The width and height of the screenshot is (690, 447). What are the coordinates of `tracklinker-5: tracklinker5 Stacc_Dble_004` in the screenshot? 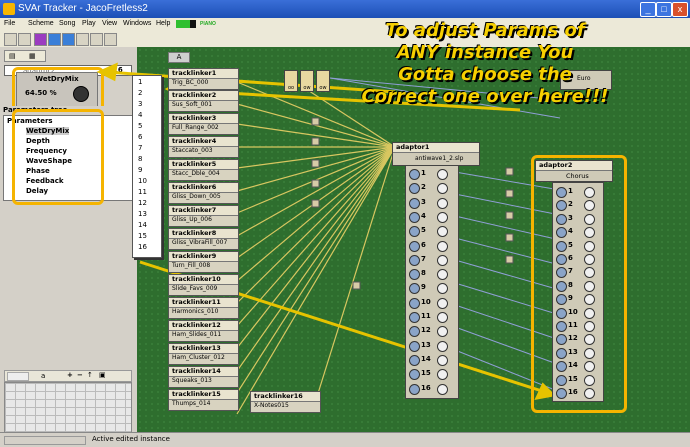 It's located at (203, 170).